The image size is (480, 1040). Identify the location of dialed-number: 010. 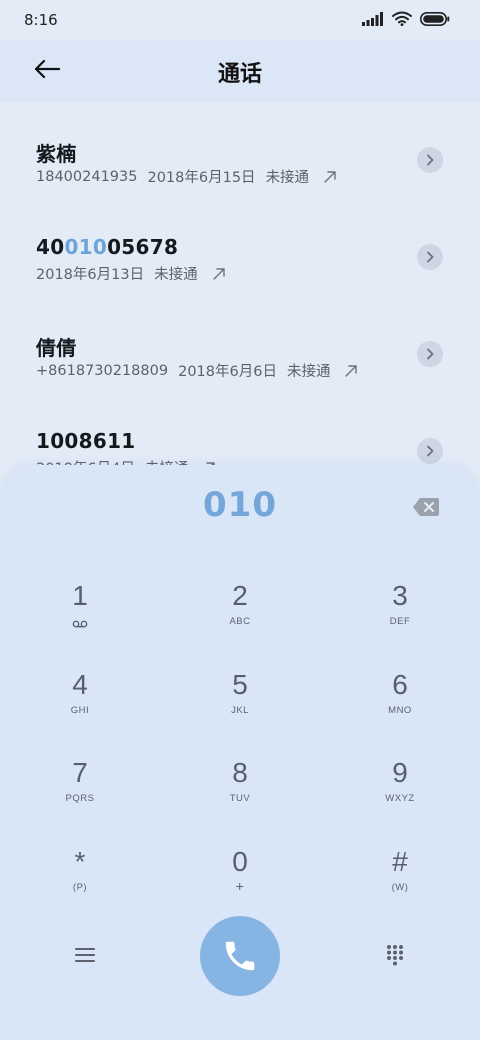
(240, 505).